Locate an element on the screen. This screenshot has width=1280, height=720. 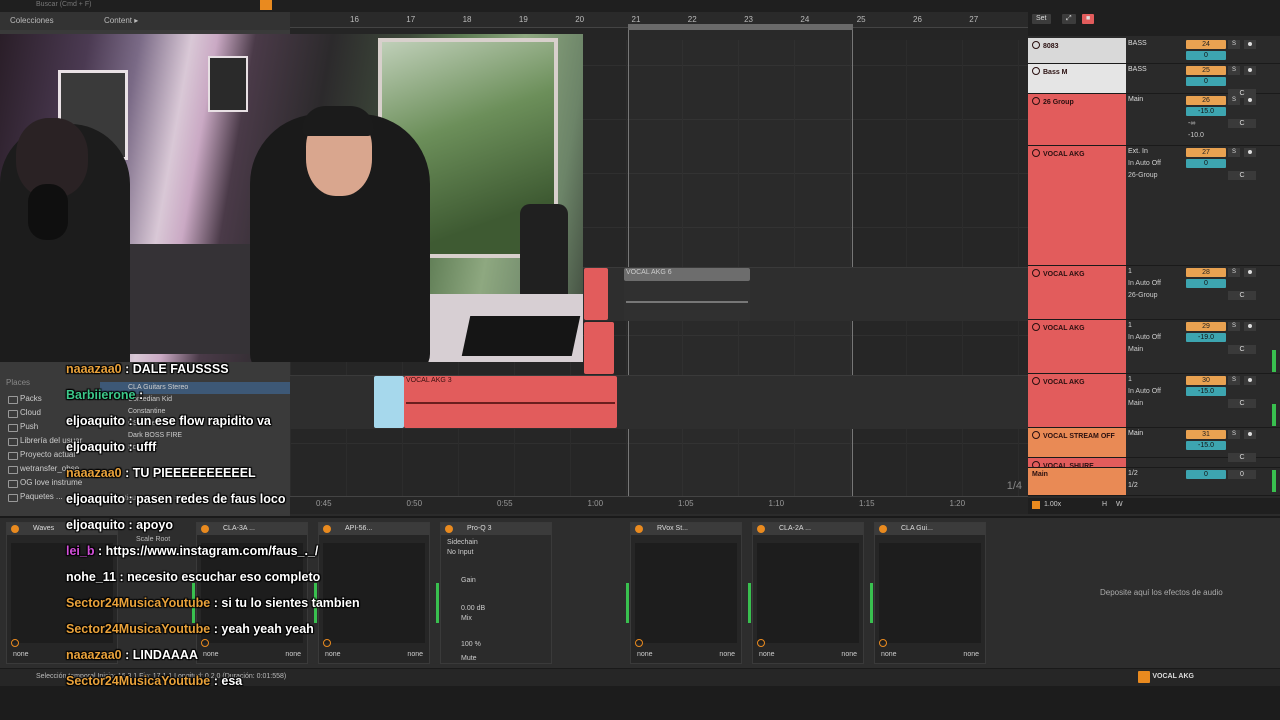
track-number: 25 is located at coordinates (1206, 70).